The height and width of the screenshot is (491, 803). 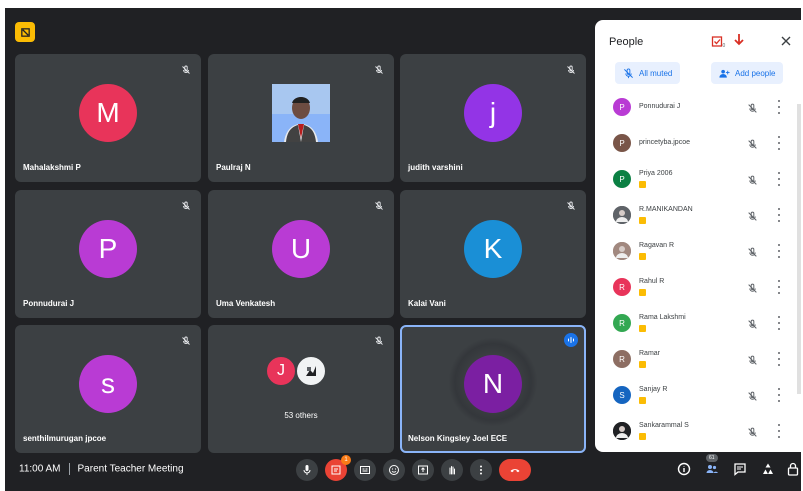 I want to click on add-people-button: Add people, so click(x=747, y=73).